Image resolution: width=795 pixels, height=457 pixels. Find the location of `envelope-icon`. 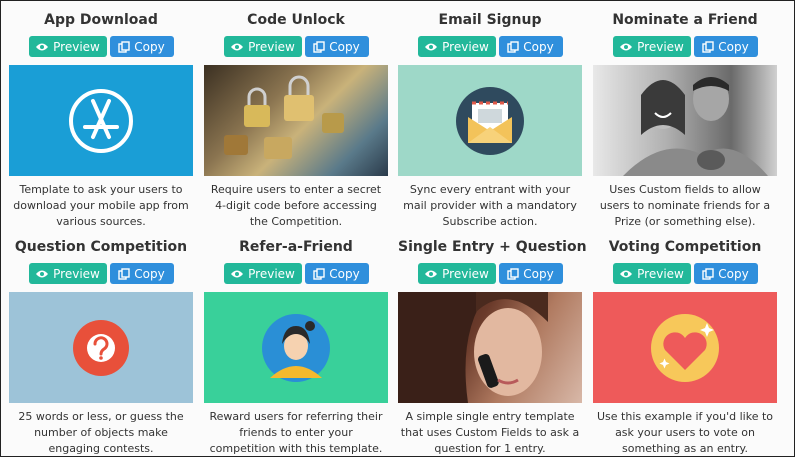

envelope-icon is located at coordinates (490, 121).